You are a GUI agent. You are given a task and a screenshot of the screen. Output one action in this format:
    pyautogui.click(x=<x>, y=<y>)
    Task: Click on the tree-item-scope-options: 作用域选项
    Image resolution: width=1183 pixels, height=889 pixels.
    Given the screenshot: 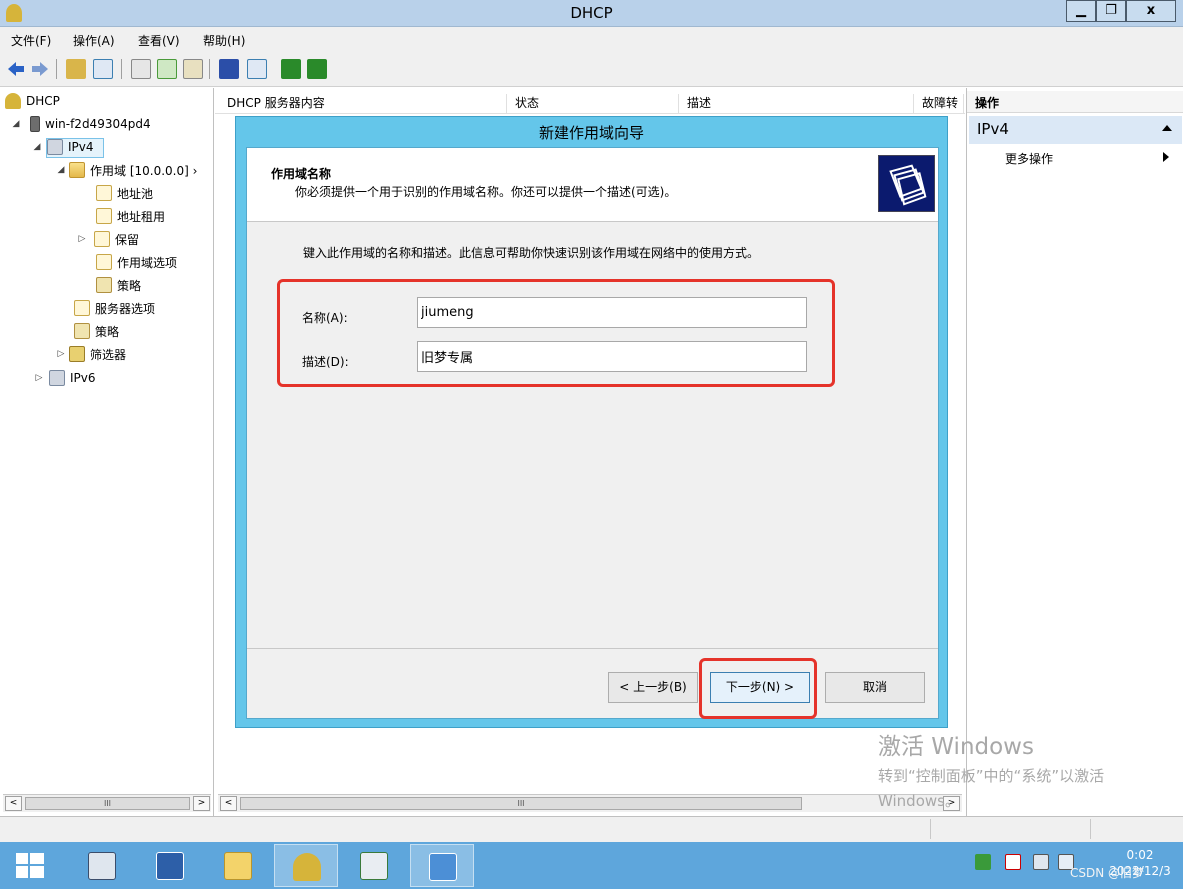 What is the action you would take?
    pyautogui.click(x=136, y=262)
    